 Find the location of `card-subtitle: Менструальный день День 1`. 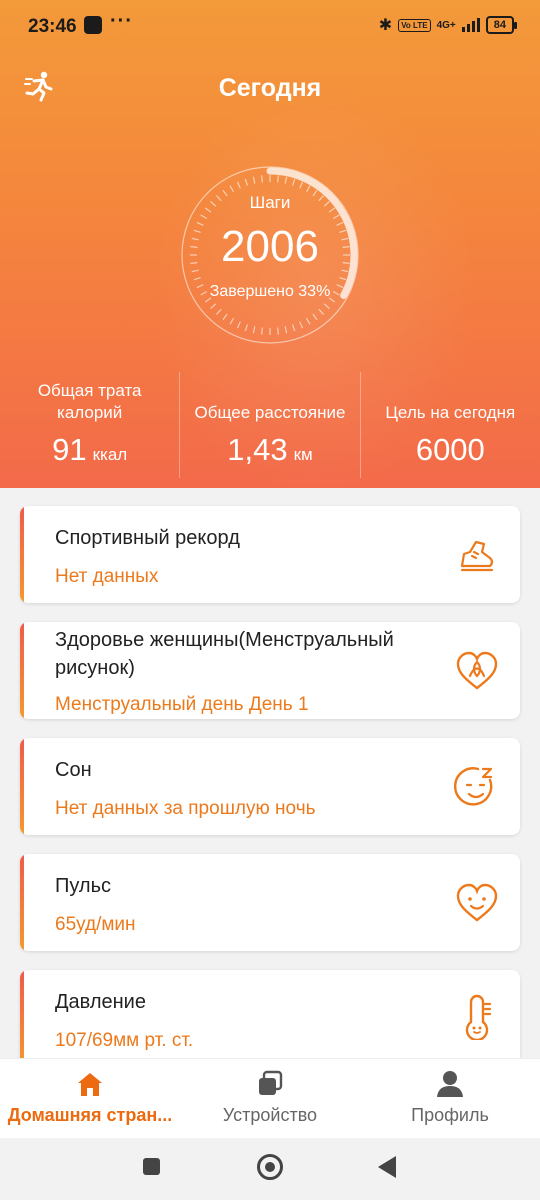

card-subtitle: Менструальный день День 1 is located at coordinates (182, 704).